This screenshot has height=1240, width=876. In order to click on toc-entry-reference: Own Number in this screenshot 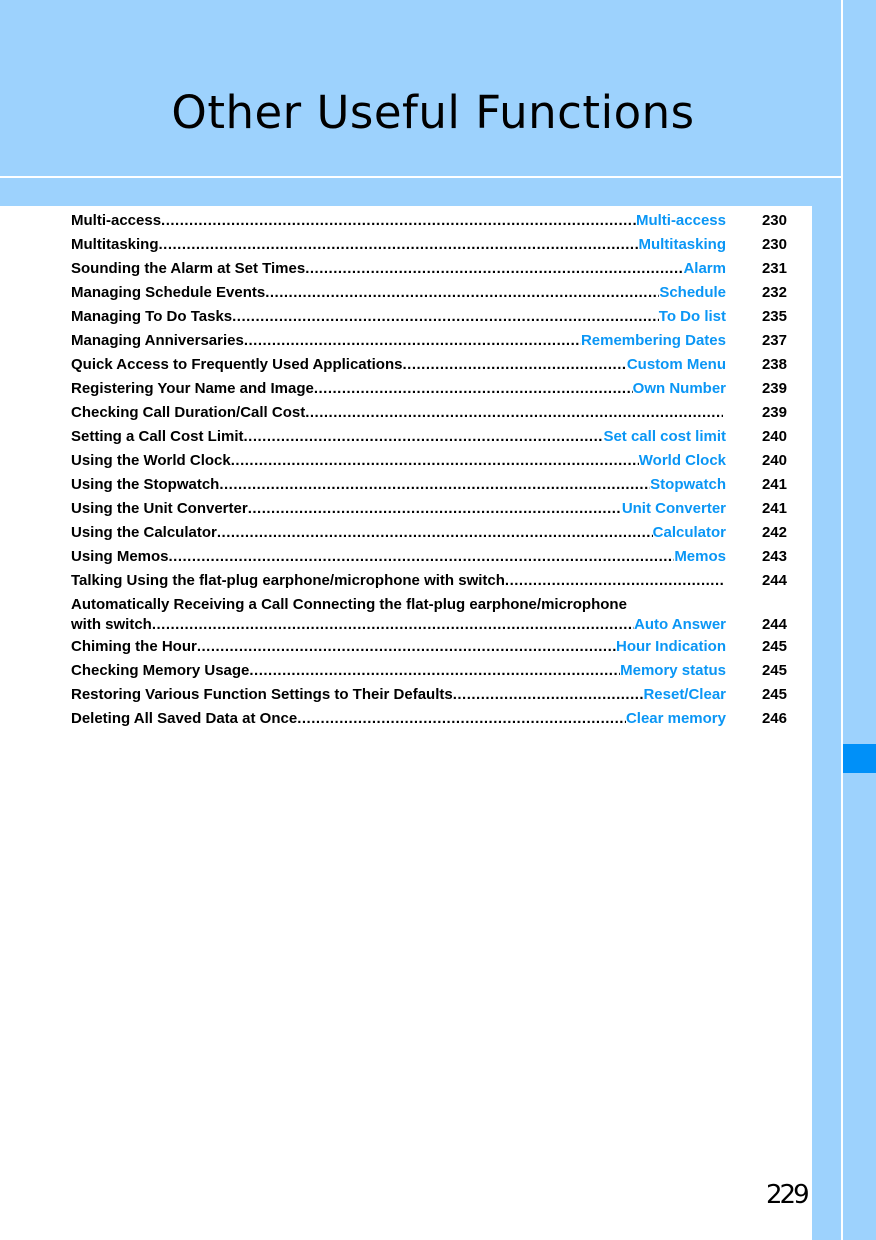, I will do `click(679, 389)`.